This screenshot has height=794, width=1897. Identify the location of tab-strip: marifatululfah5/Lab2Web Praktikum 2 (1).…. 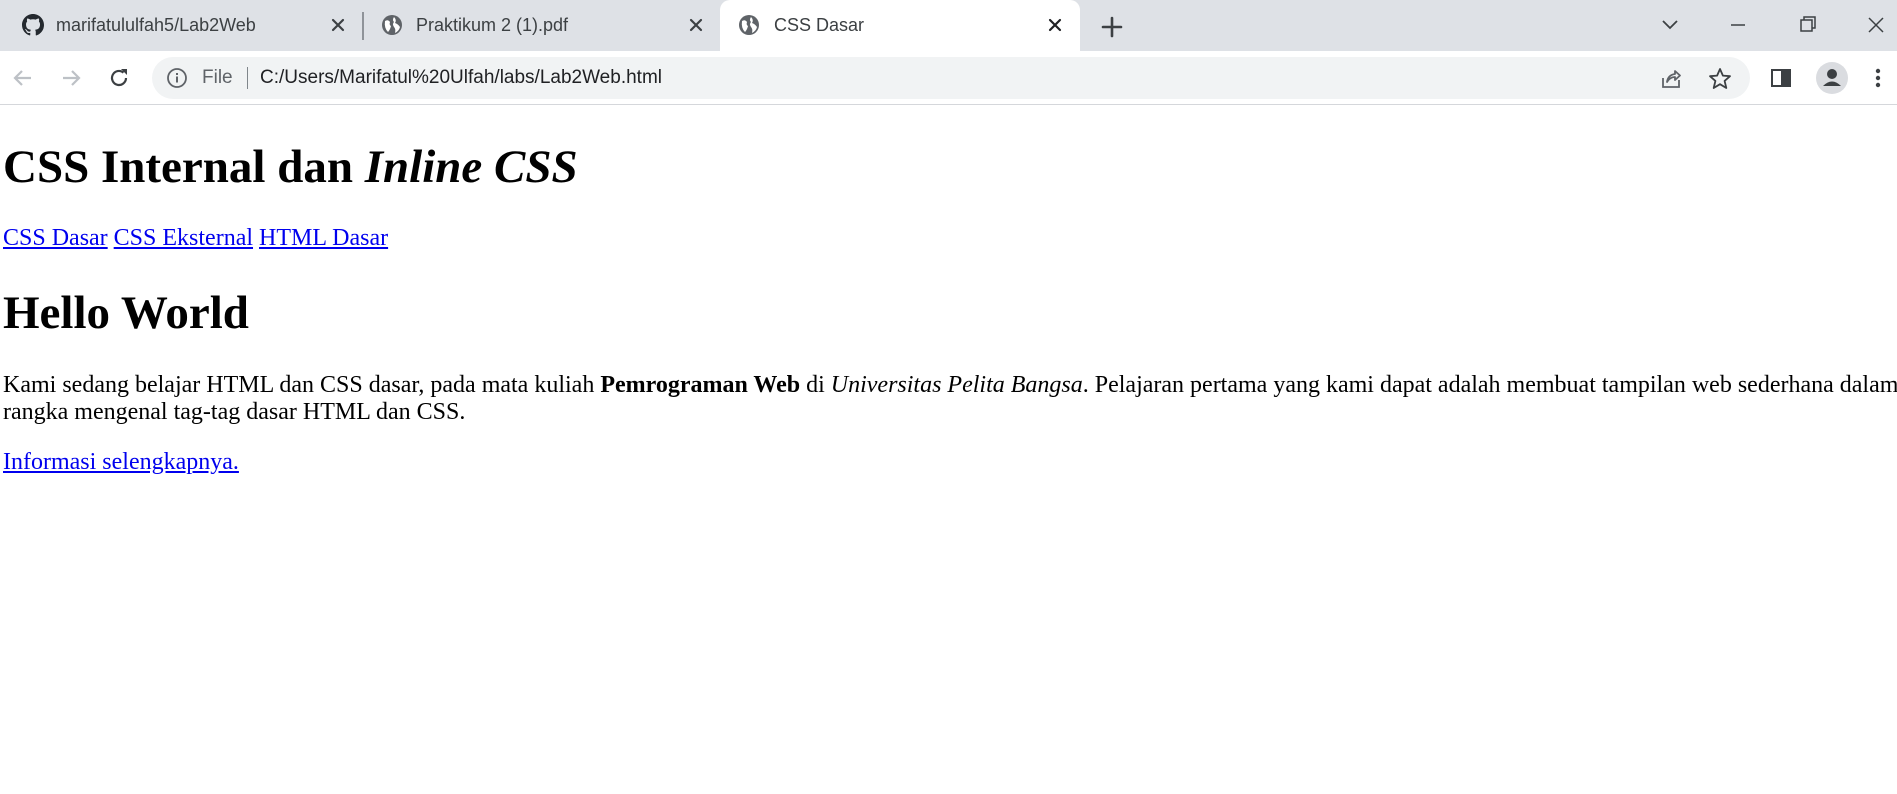
(948, 25).